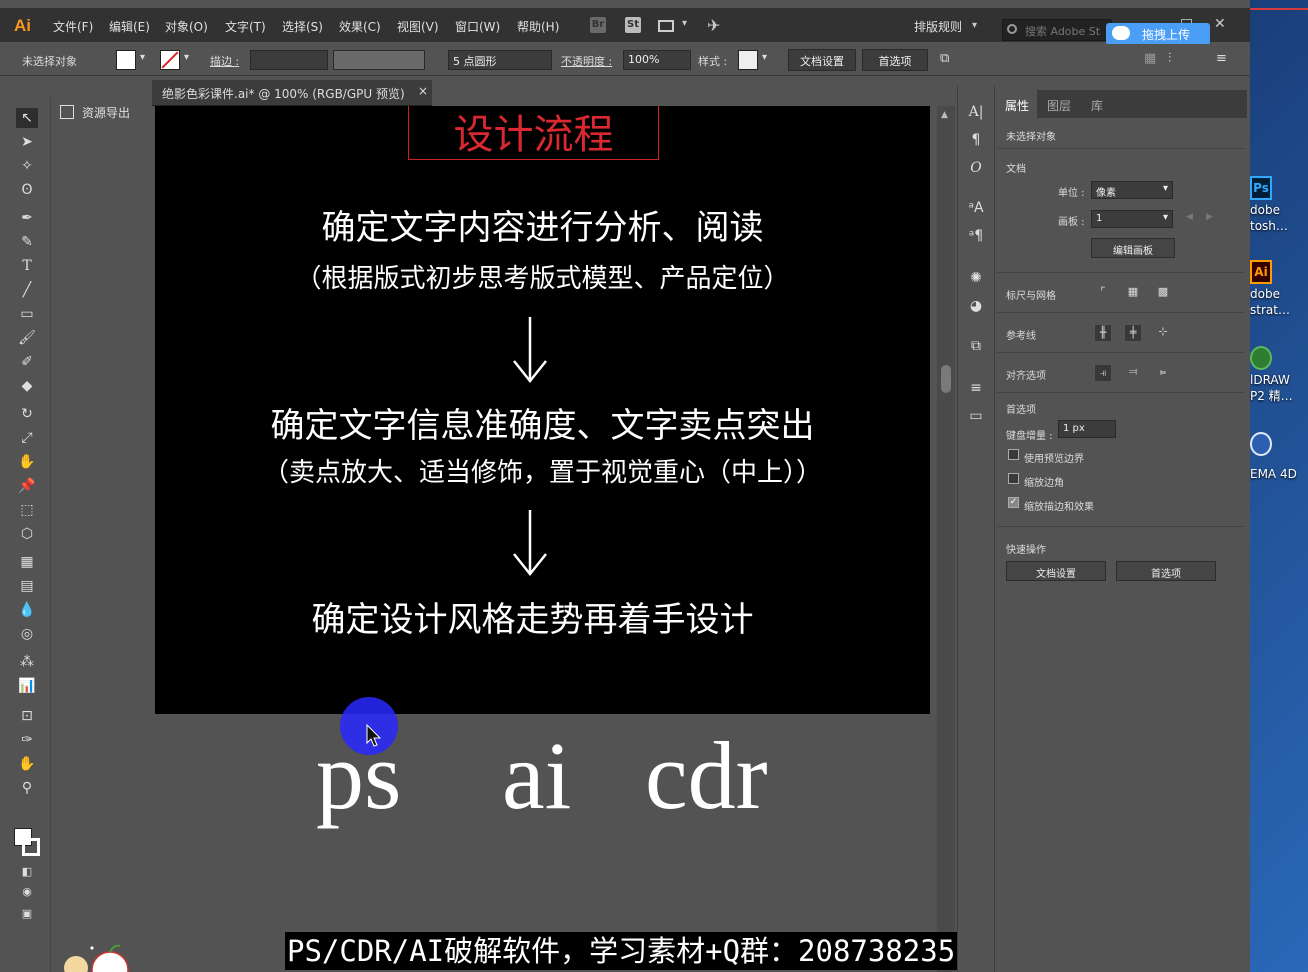 The width and height of the screenshot is (1308, 972). Describe the element at coordinates (224, 61) in the screenshot. I see `stroke-label: 描边 :` at that location.